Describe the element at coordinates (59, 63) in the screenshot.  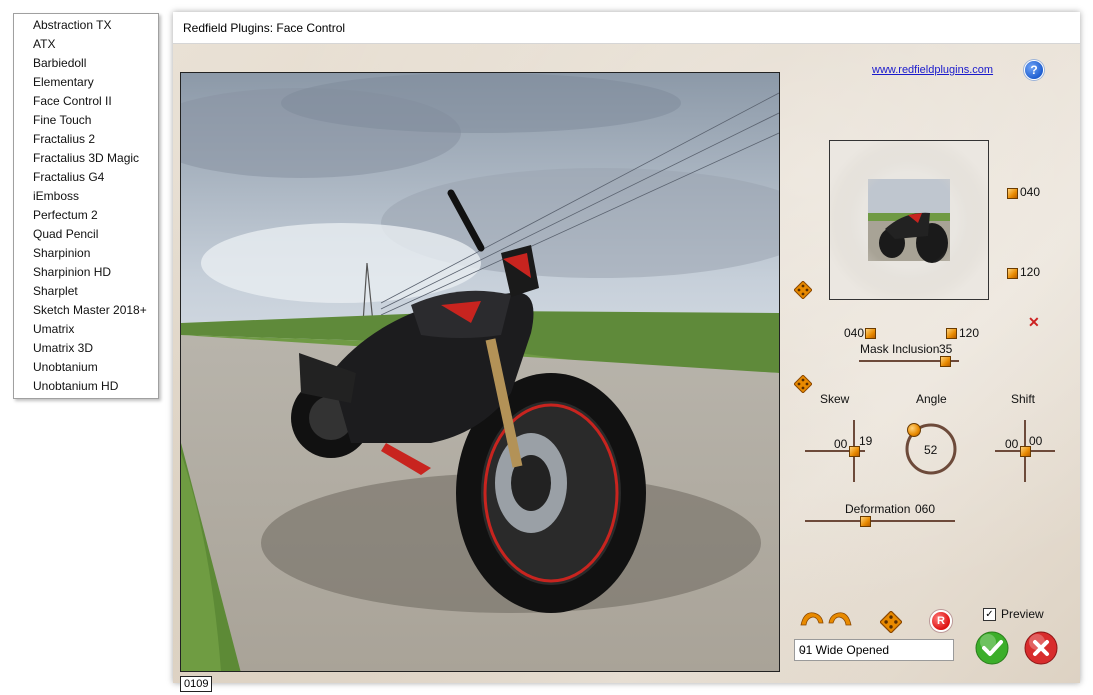
I see `menu-item-barbiedoll: Barbiedoll` at that location.